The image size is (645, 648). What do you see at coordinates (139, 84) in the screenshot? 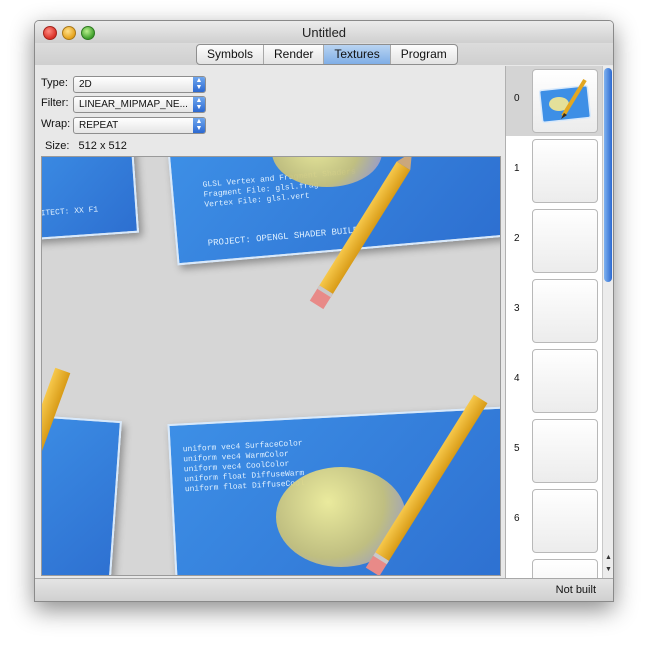
I see `type-popup: 2D ▲ ▼` at bounding box center [139, 84].